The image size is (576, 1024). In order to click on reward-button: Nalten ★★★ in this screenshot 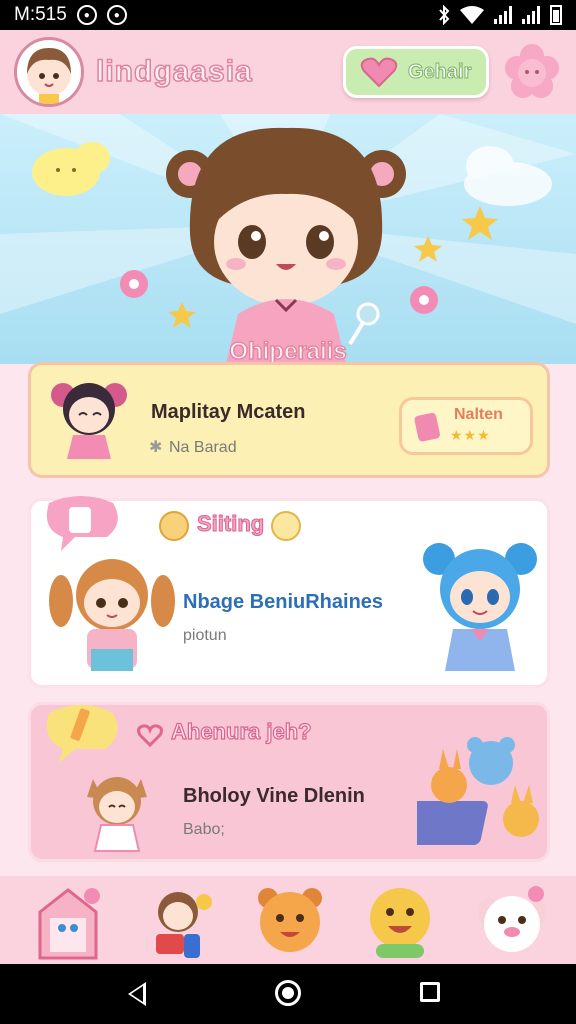, I will do `click(466, 426)`.